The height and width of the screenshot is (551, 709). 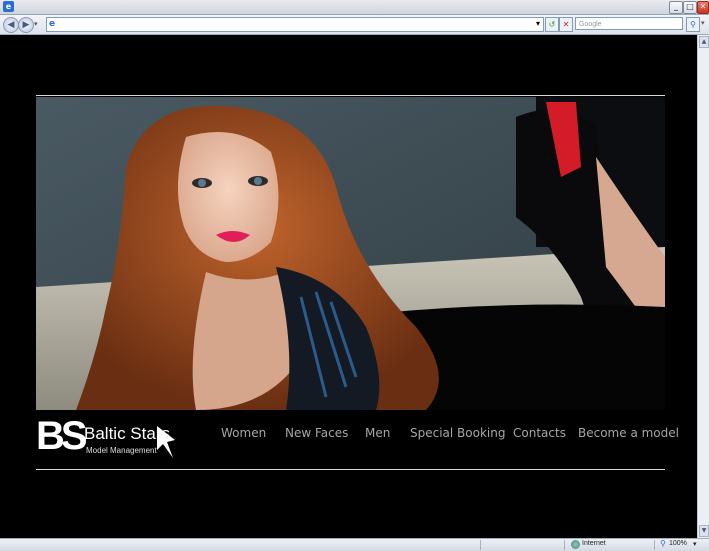 I want to click on top-divider, so click(x=350, y=95).